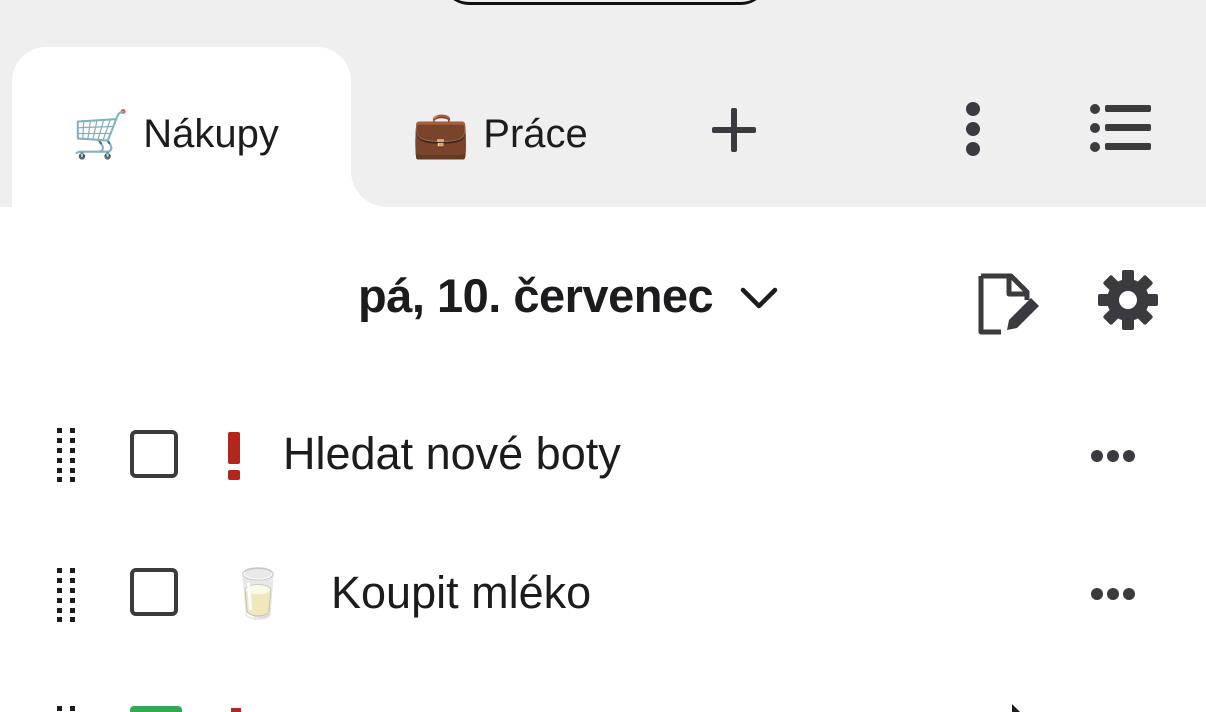 This screenshot has height=712, width=1206. I want to click on add-tab-button, so click(734, 130).